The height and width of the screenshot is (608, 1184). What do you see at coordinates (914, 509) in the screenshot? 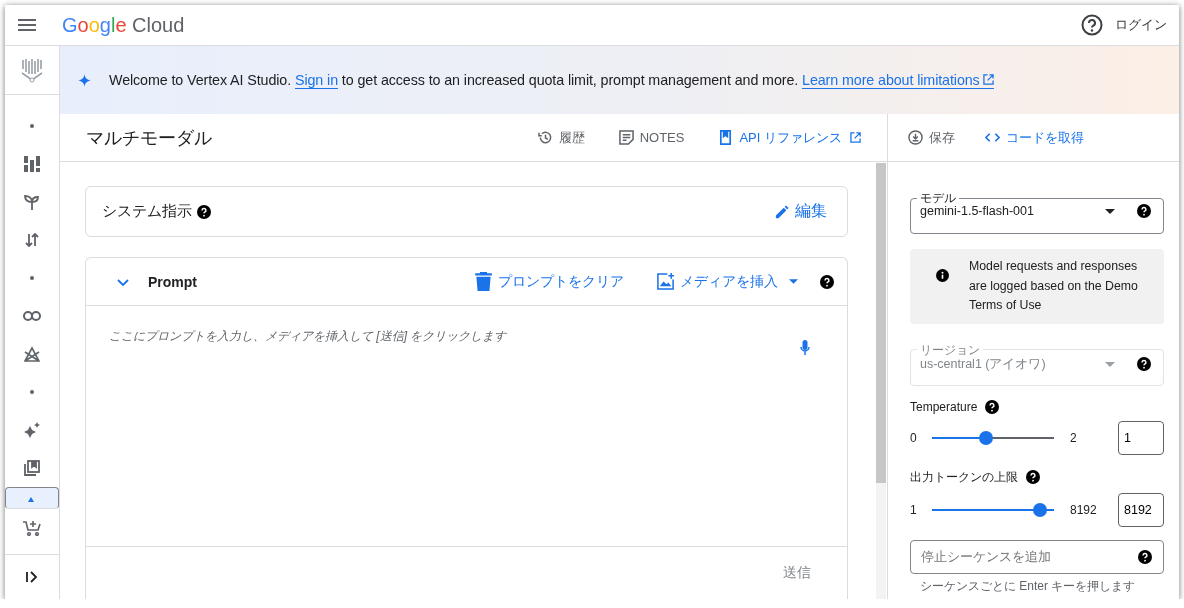
I see `slider-min: 1` at bounding box center [914, 509].